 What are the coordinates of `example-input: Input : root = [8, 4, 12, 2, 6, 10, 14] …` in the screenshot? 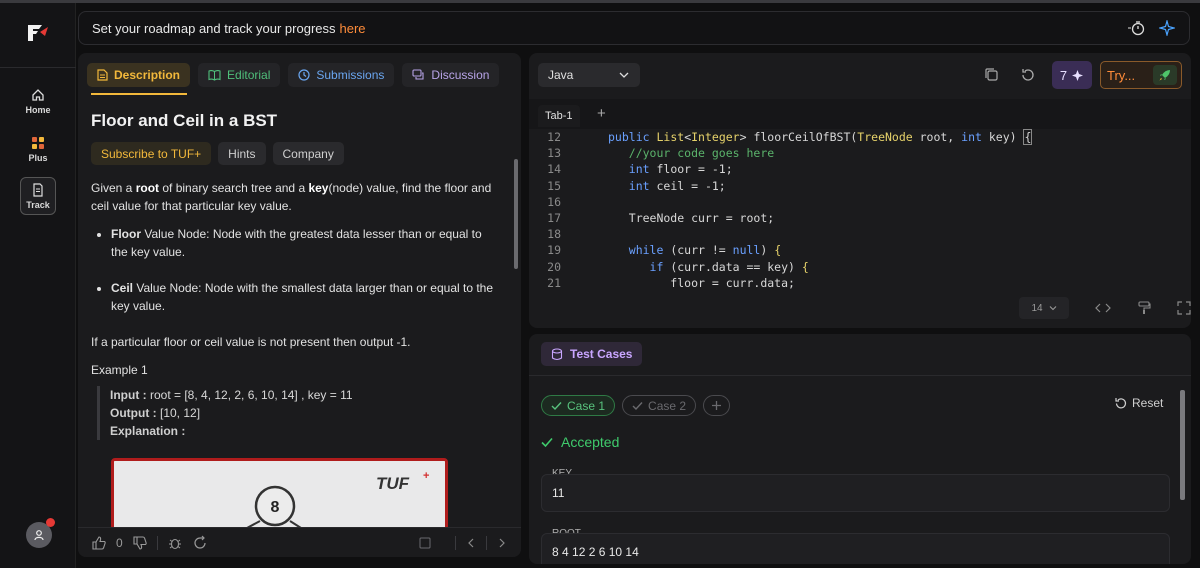 It's located at (305, 395).